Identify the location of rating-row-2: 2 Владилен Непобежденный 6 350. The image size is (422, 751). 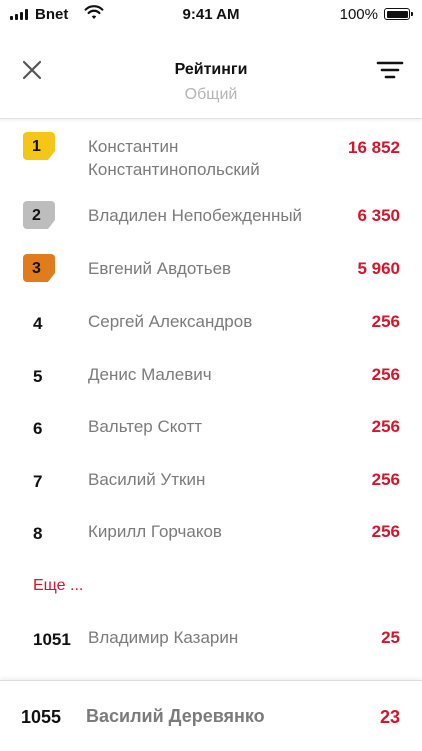
(211, 223).